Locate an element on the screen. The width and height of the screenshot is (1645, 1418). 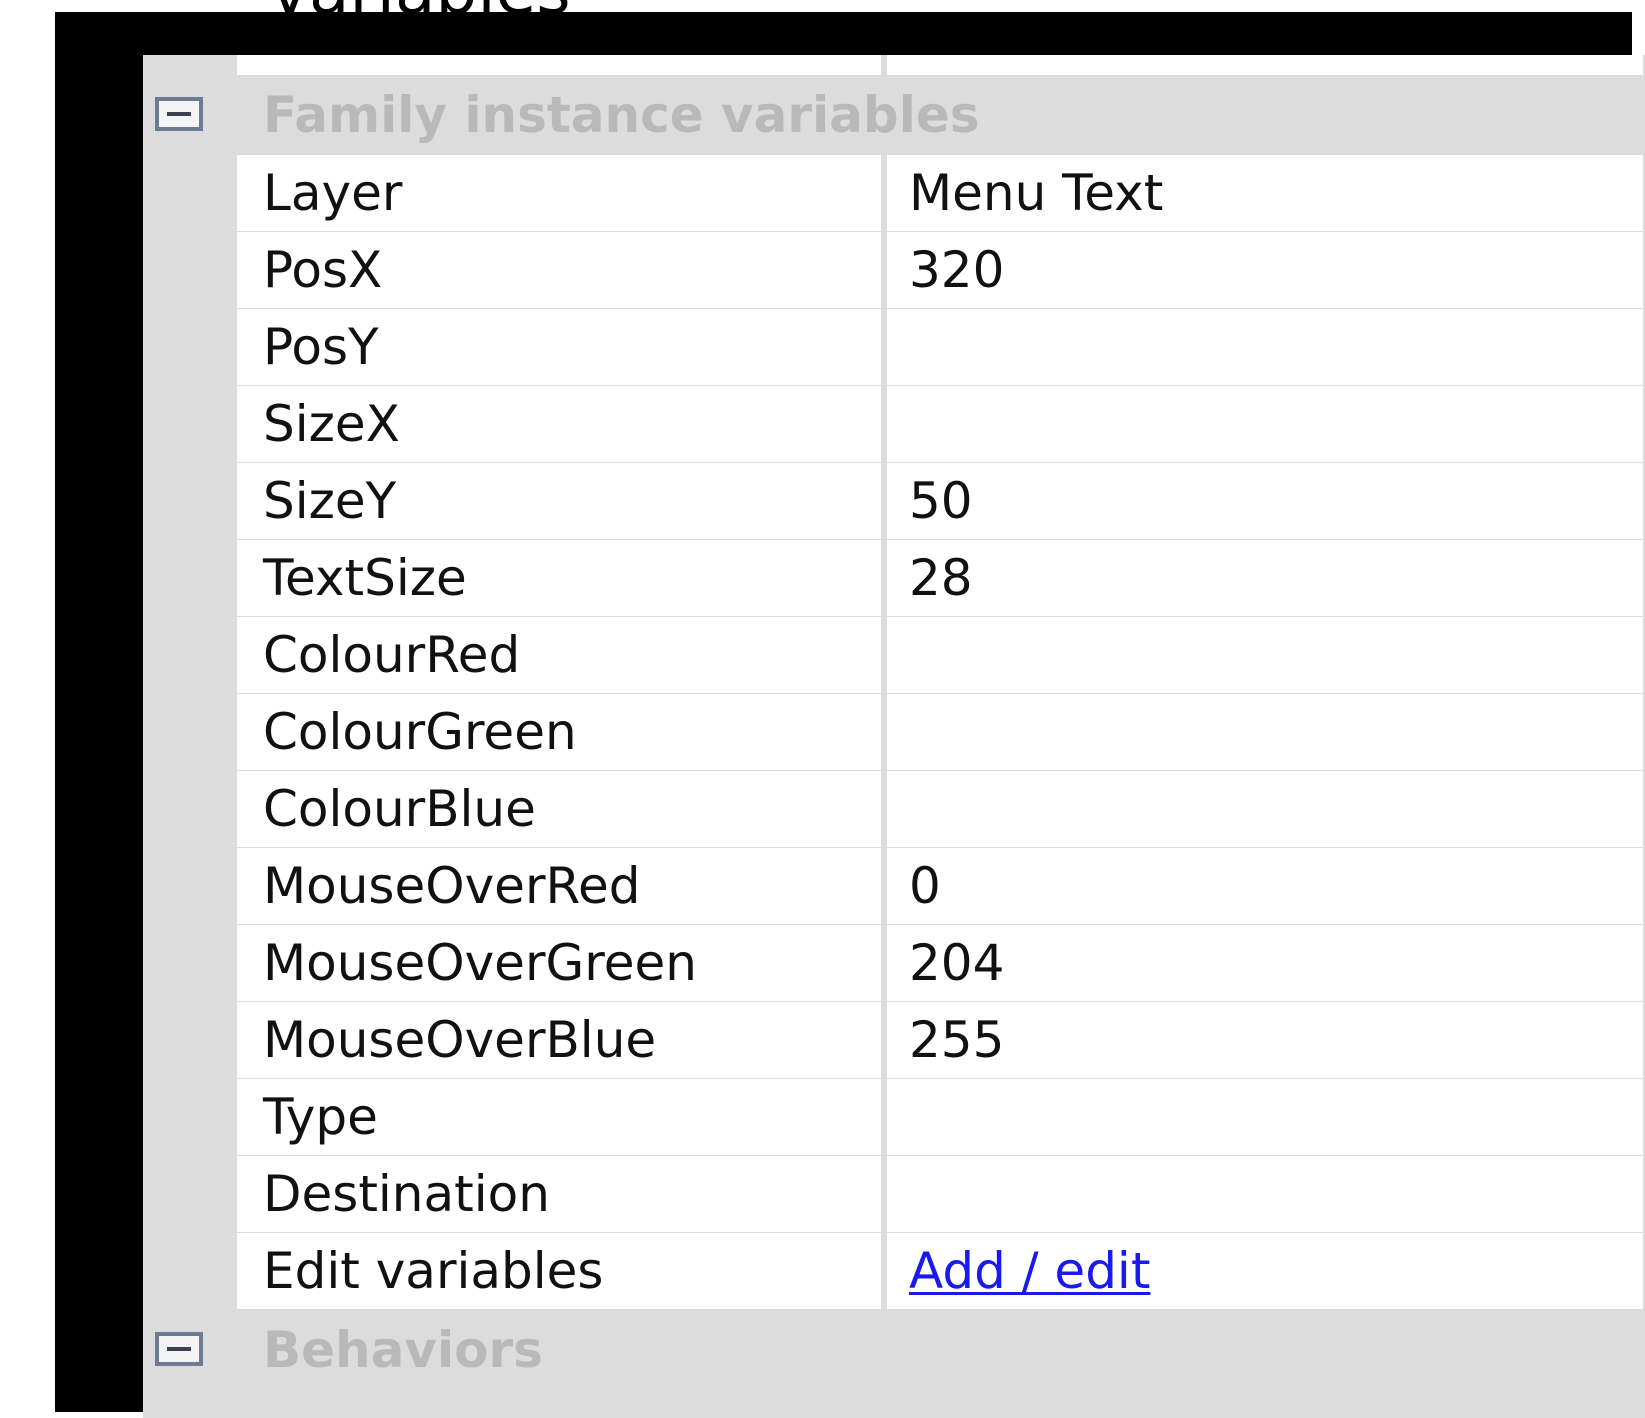
property-row-colourred: ColourRed is located at coordinates (894, 657).